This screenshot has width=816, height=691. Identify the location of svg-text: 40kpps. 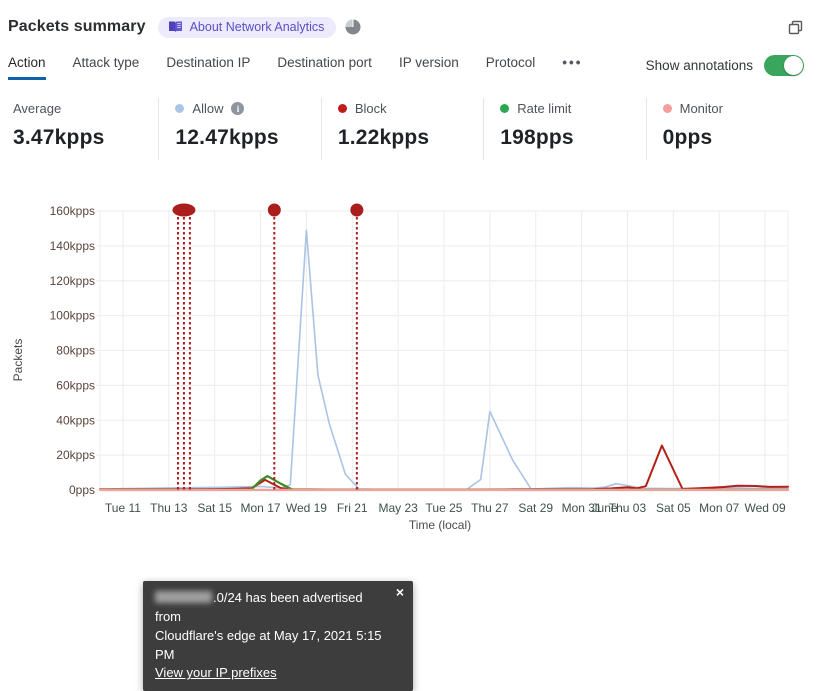
(75, 420).